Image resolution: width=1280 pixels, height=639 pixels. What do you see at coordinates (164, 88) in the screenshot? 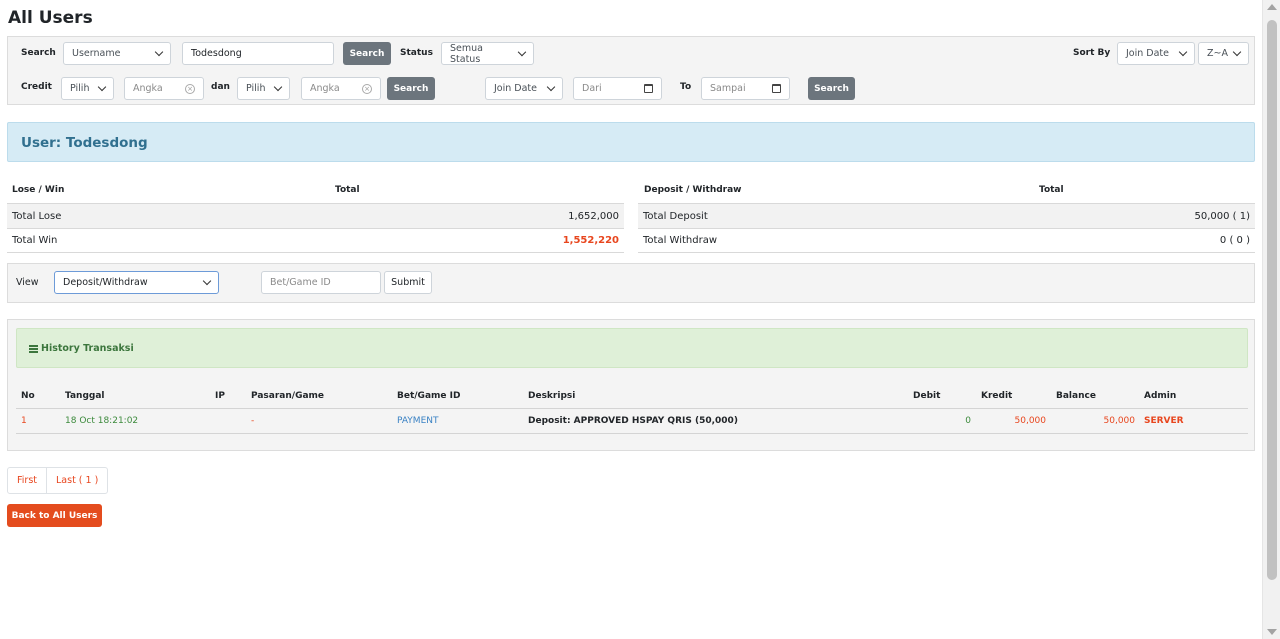
I see `credit-amount-1-input: Angka ×` at bounding box center [164, 88].